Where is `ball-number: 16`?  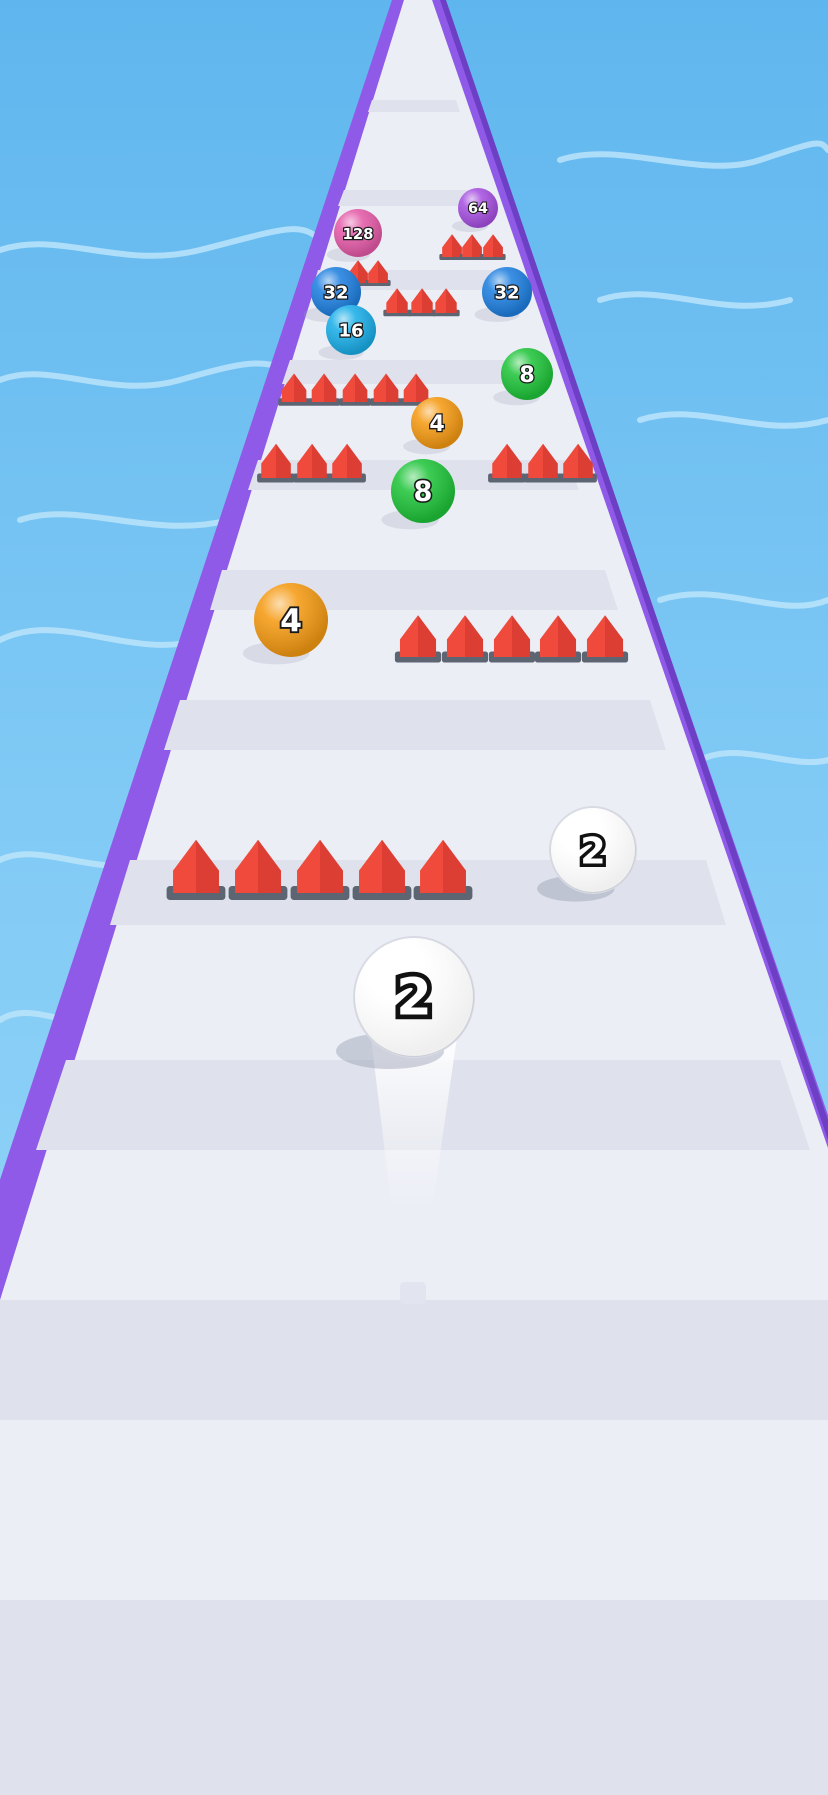 ball-number: 16 is located at coordinates (350, 331).